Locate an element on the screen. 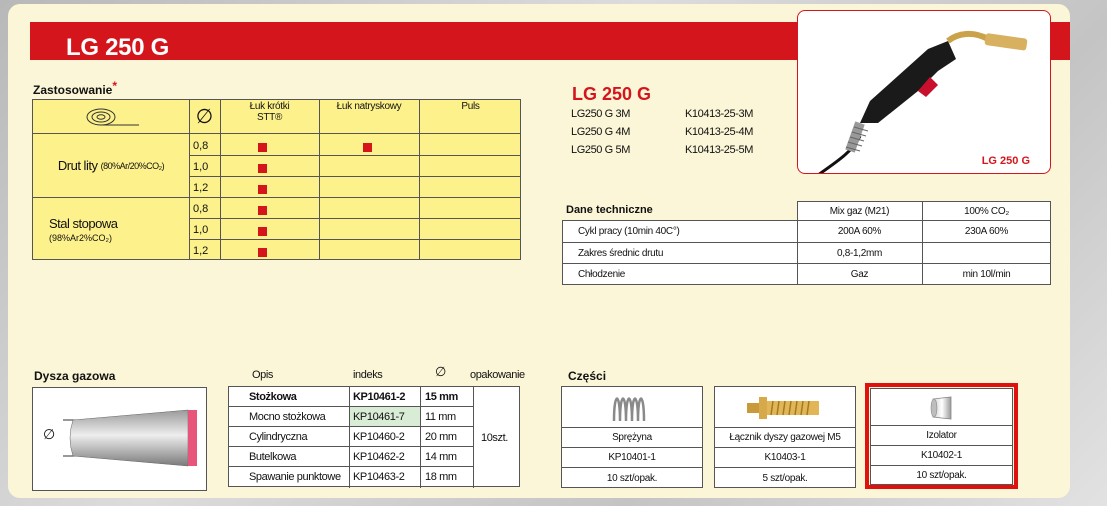  variant-code: K10413-25-5M is located at coordinates (719, 150).